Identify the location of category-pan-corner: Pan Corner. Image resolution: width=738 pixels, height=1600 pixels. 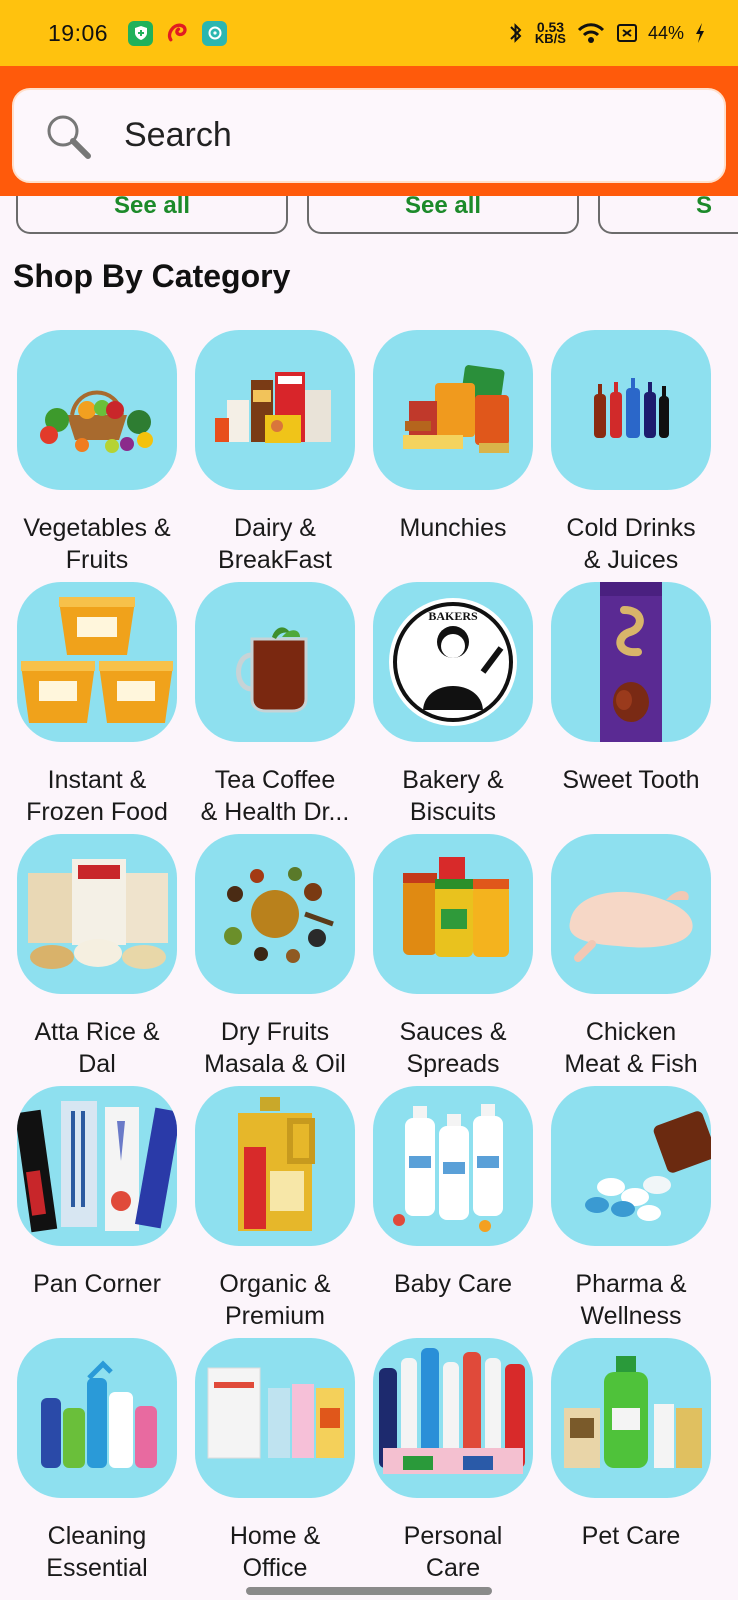
(97, 1212).